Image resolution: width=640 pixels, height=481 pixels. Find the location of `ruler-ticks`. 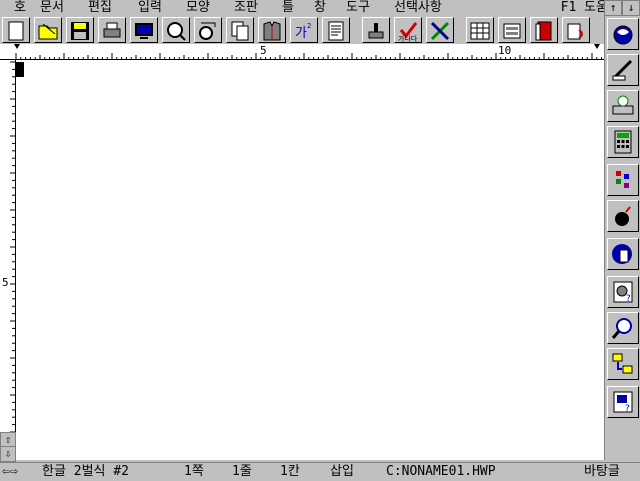

ruler-ticks is located at coordinates (308, 51).